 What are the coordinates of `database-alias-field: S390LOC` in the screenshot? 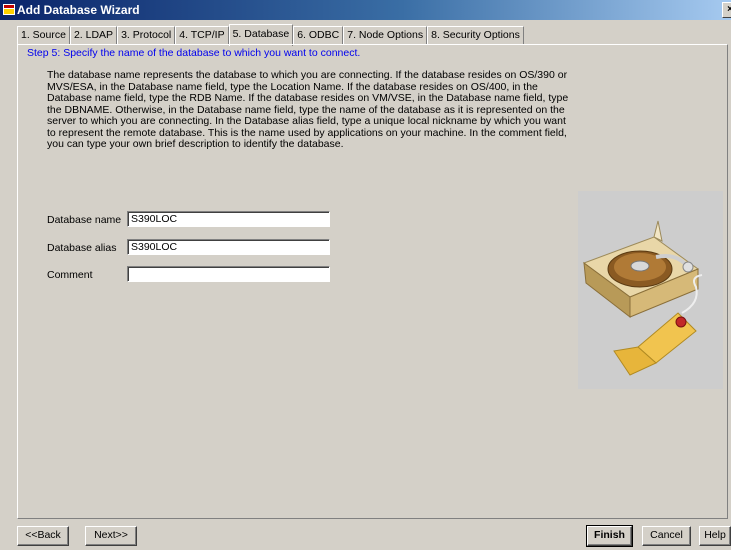 It's located at (228, 247).